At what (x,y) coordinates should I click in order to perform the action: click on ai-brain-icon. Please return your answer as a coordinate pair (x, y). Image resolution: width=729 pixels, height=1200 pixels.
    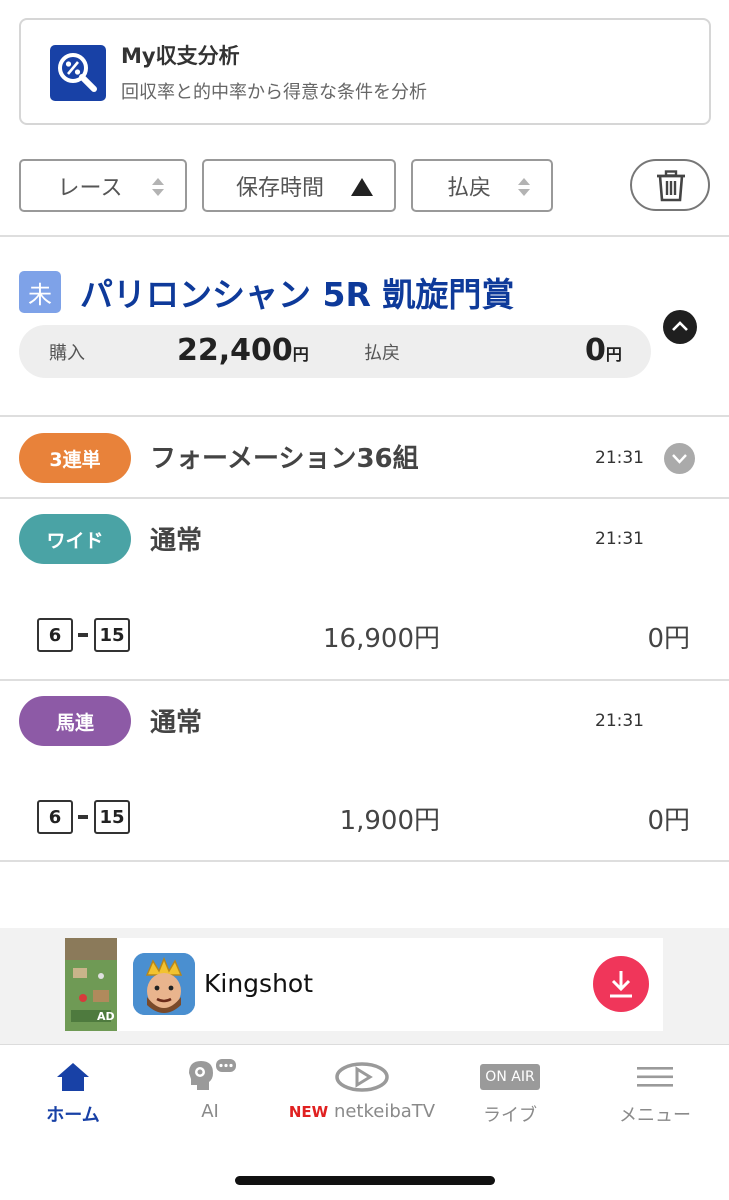
    Looking at the image, I should click on (212, 1074).